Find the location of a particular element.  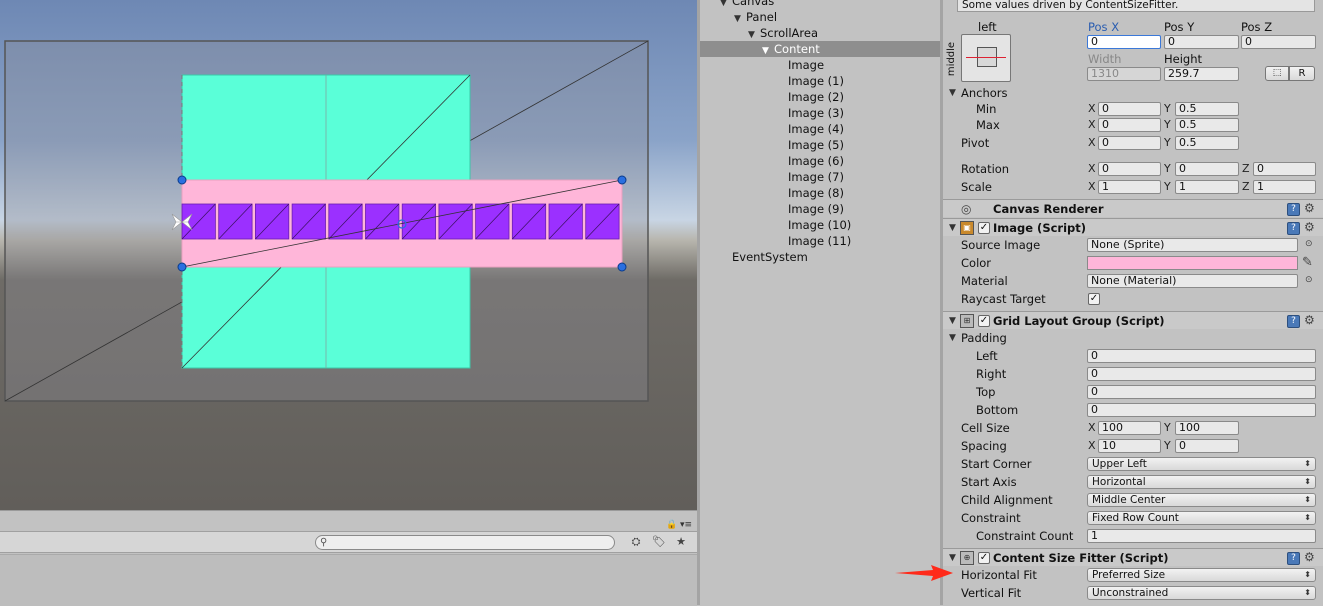

image-foldout-icon: ▼ is located at coordinates (952, 228).